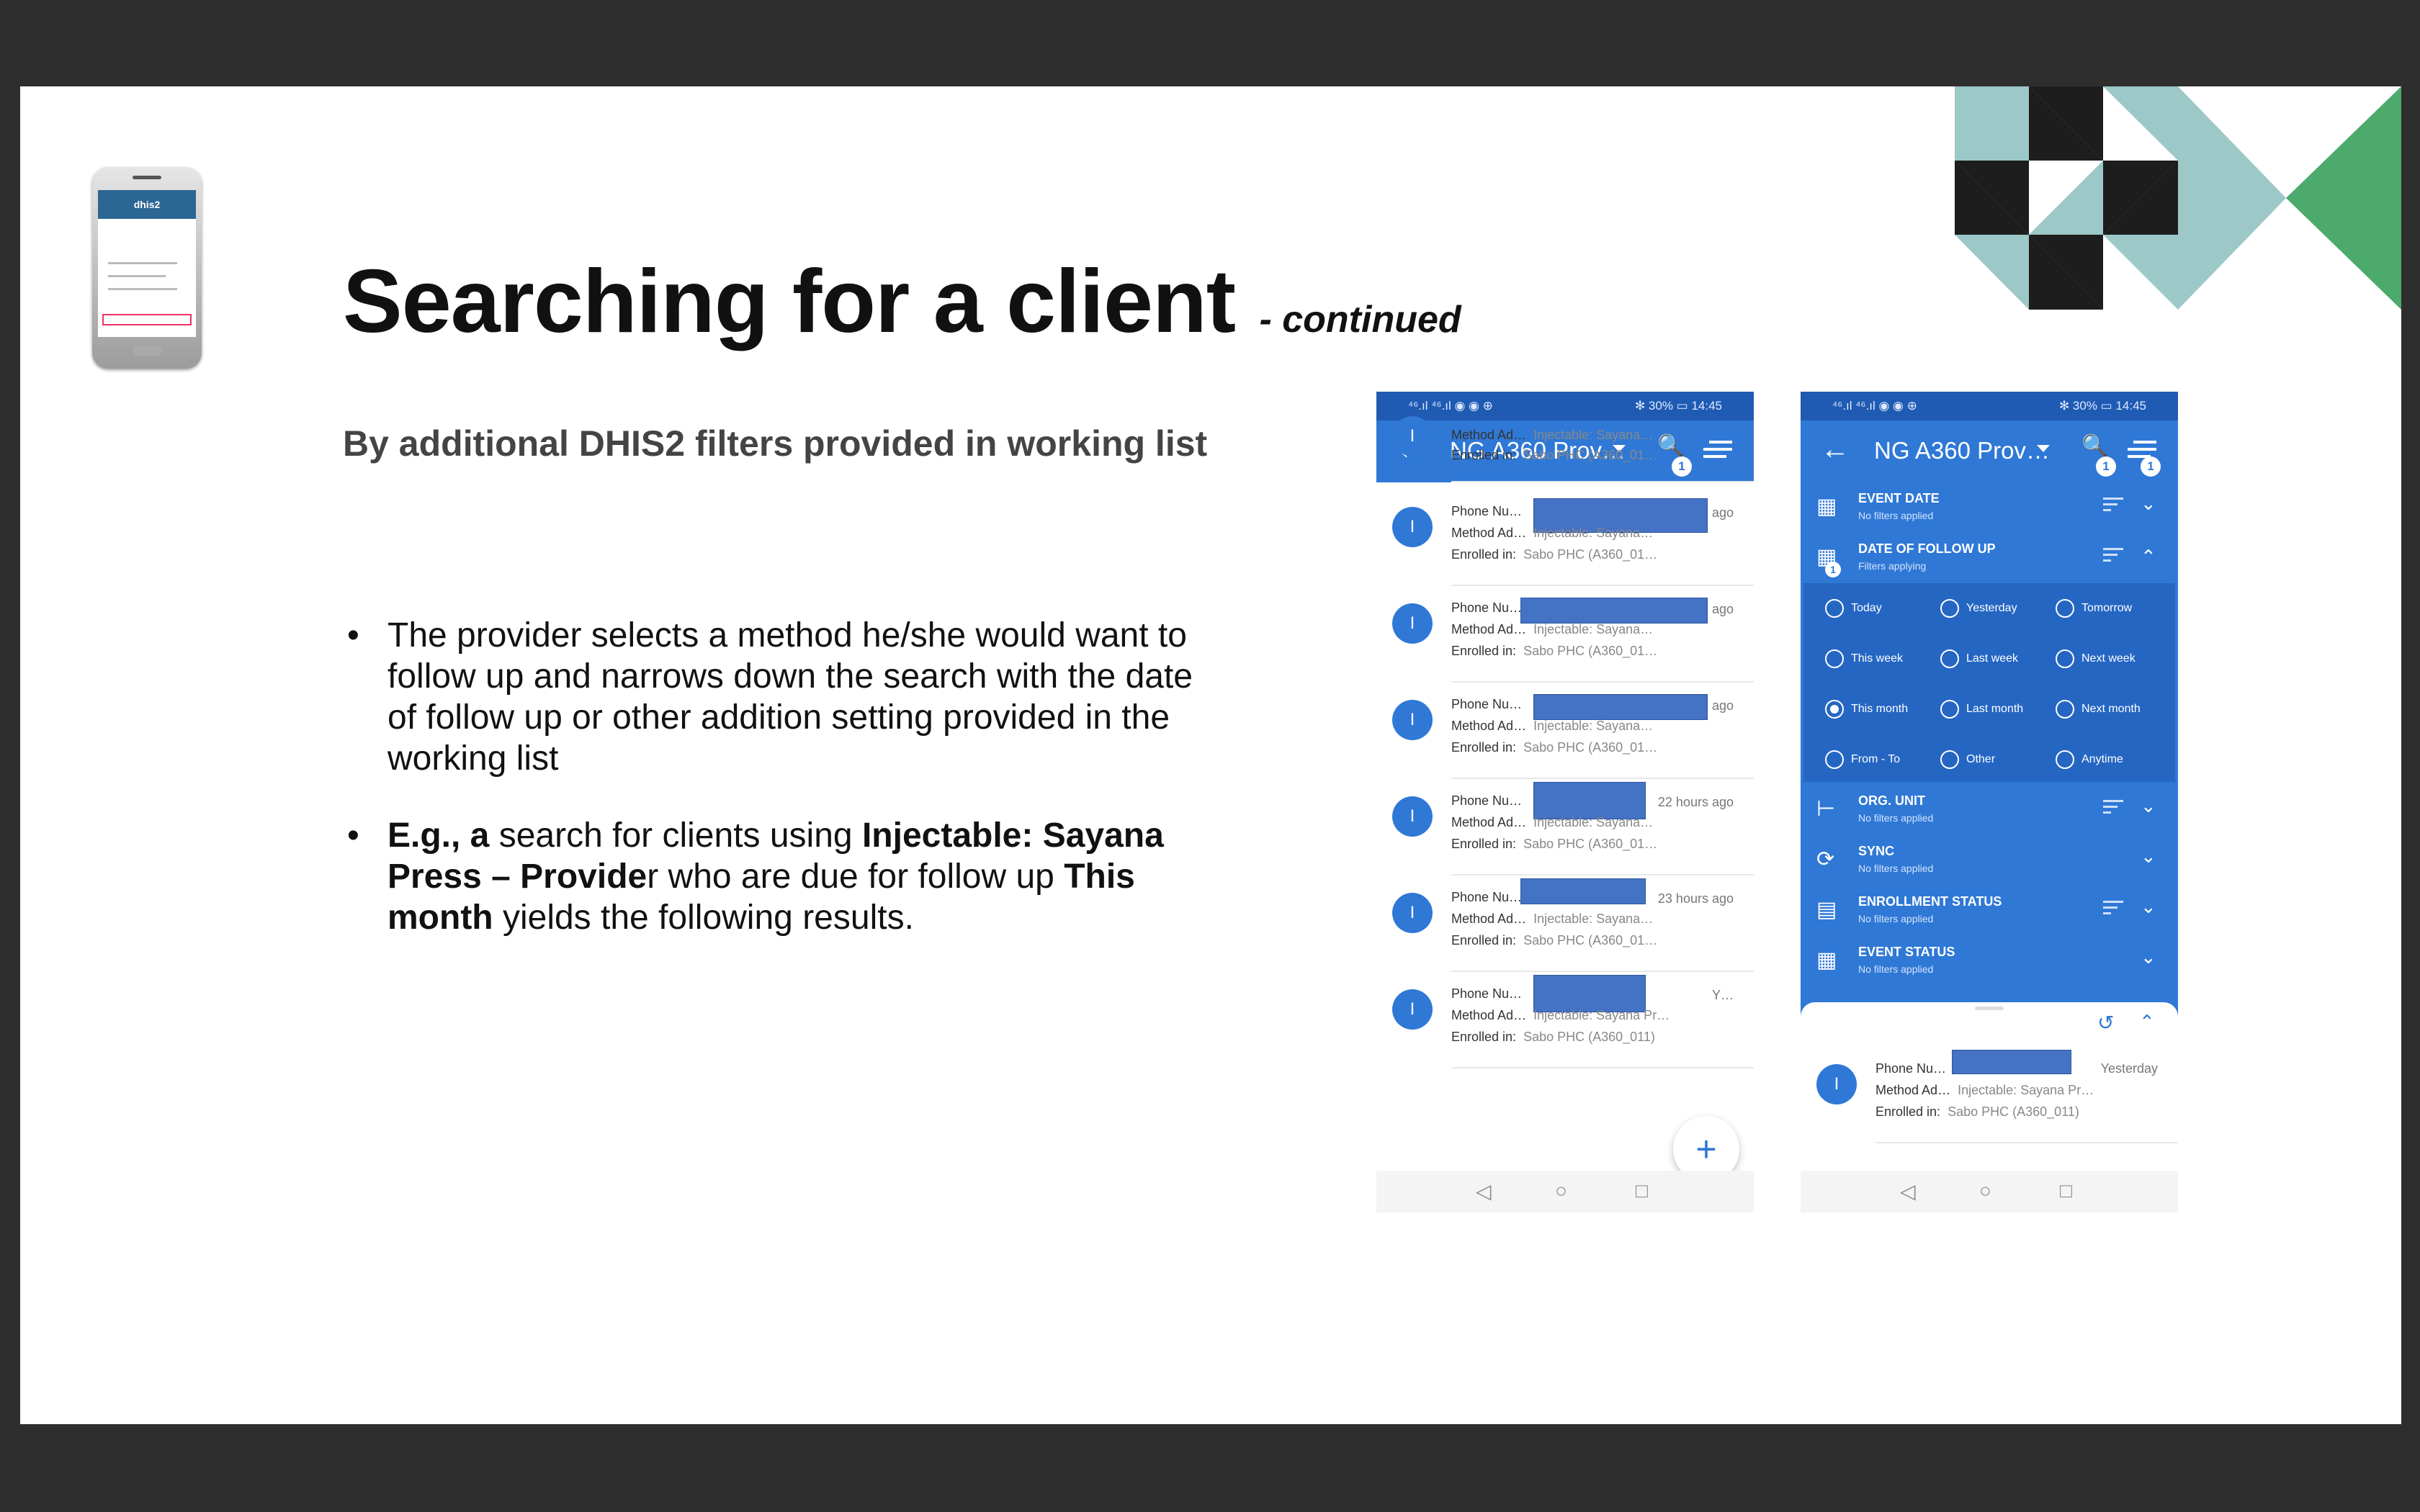  Describe the element at coordinates (2105, 1023) in the screenshot. I see `reset-filters-icon: ↺` at that location.